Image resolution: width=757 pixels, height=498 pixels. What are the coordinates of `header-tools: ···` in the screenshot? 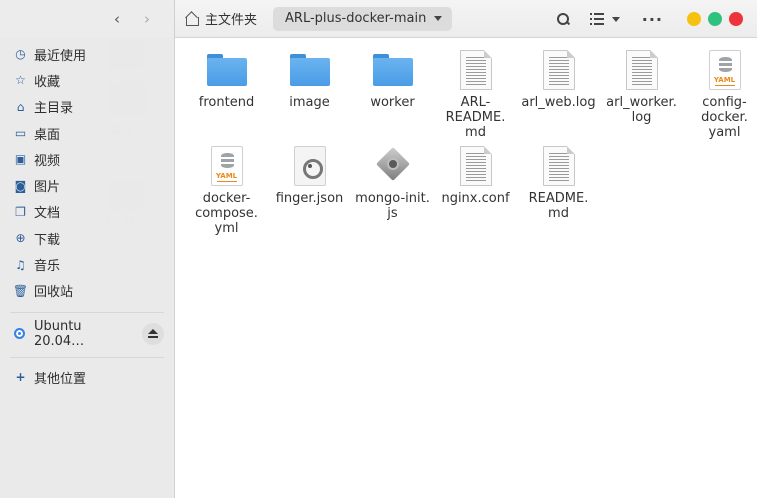 It's located at (656, 19).